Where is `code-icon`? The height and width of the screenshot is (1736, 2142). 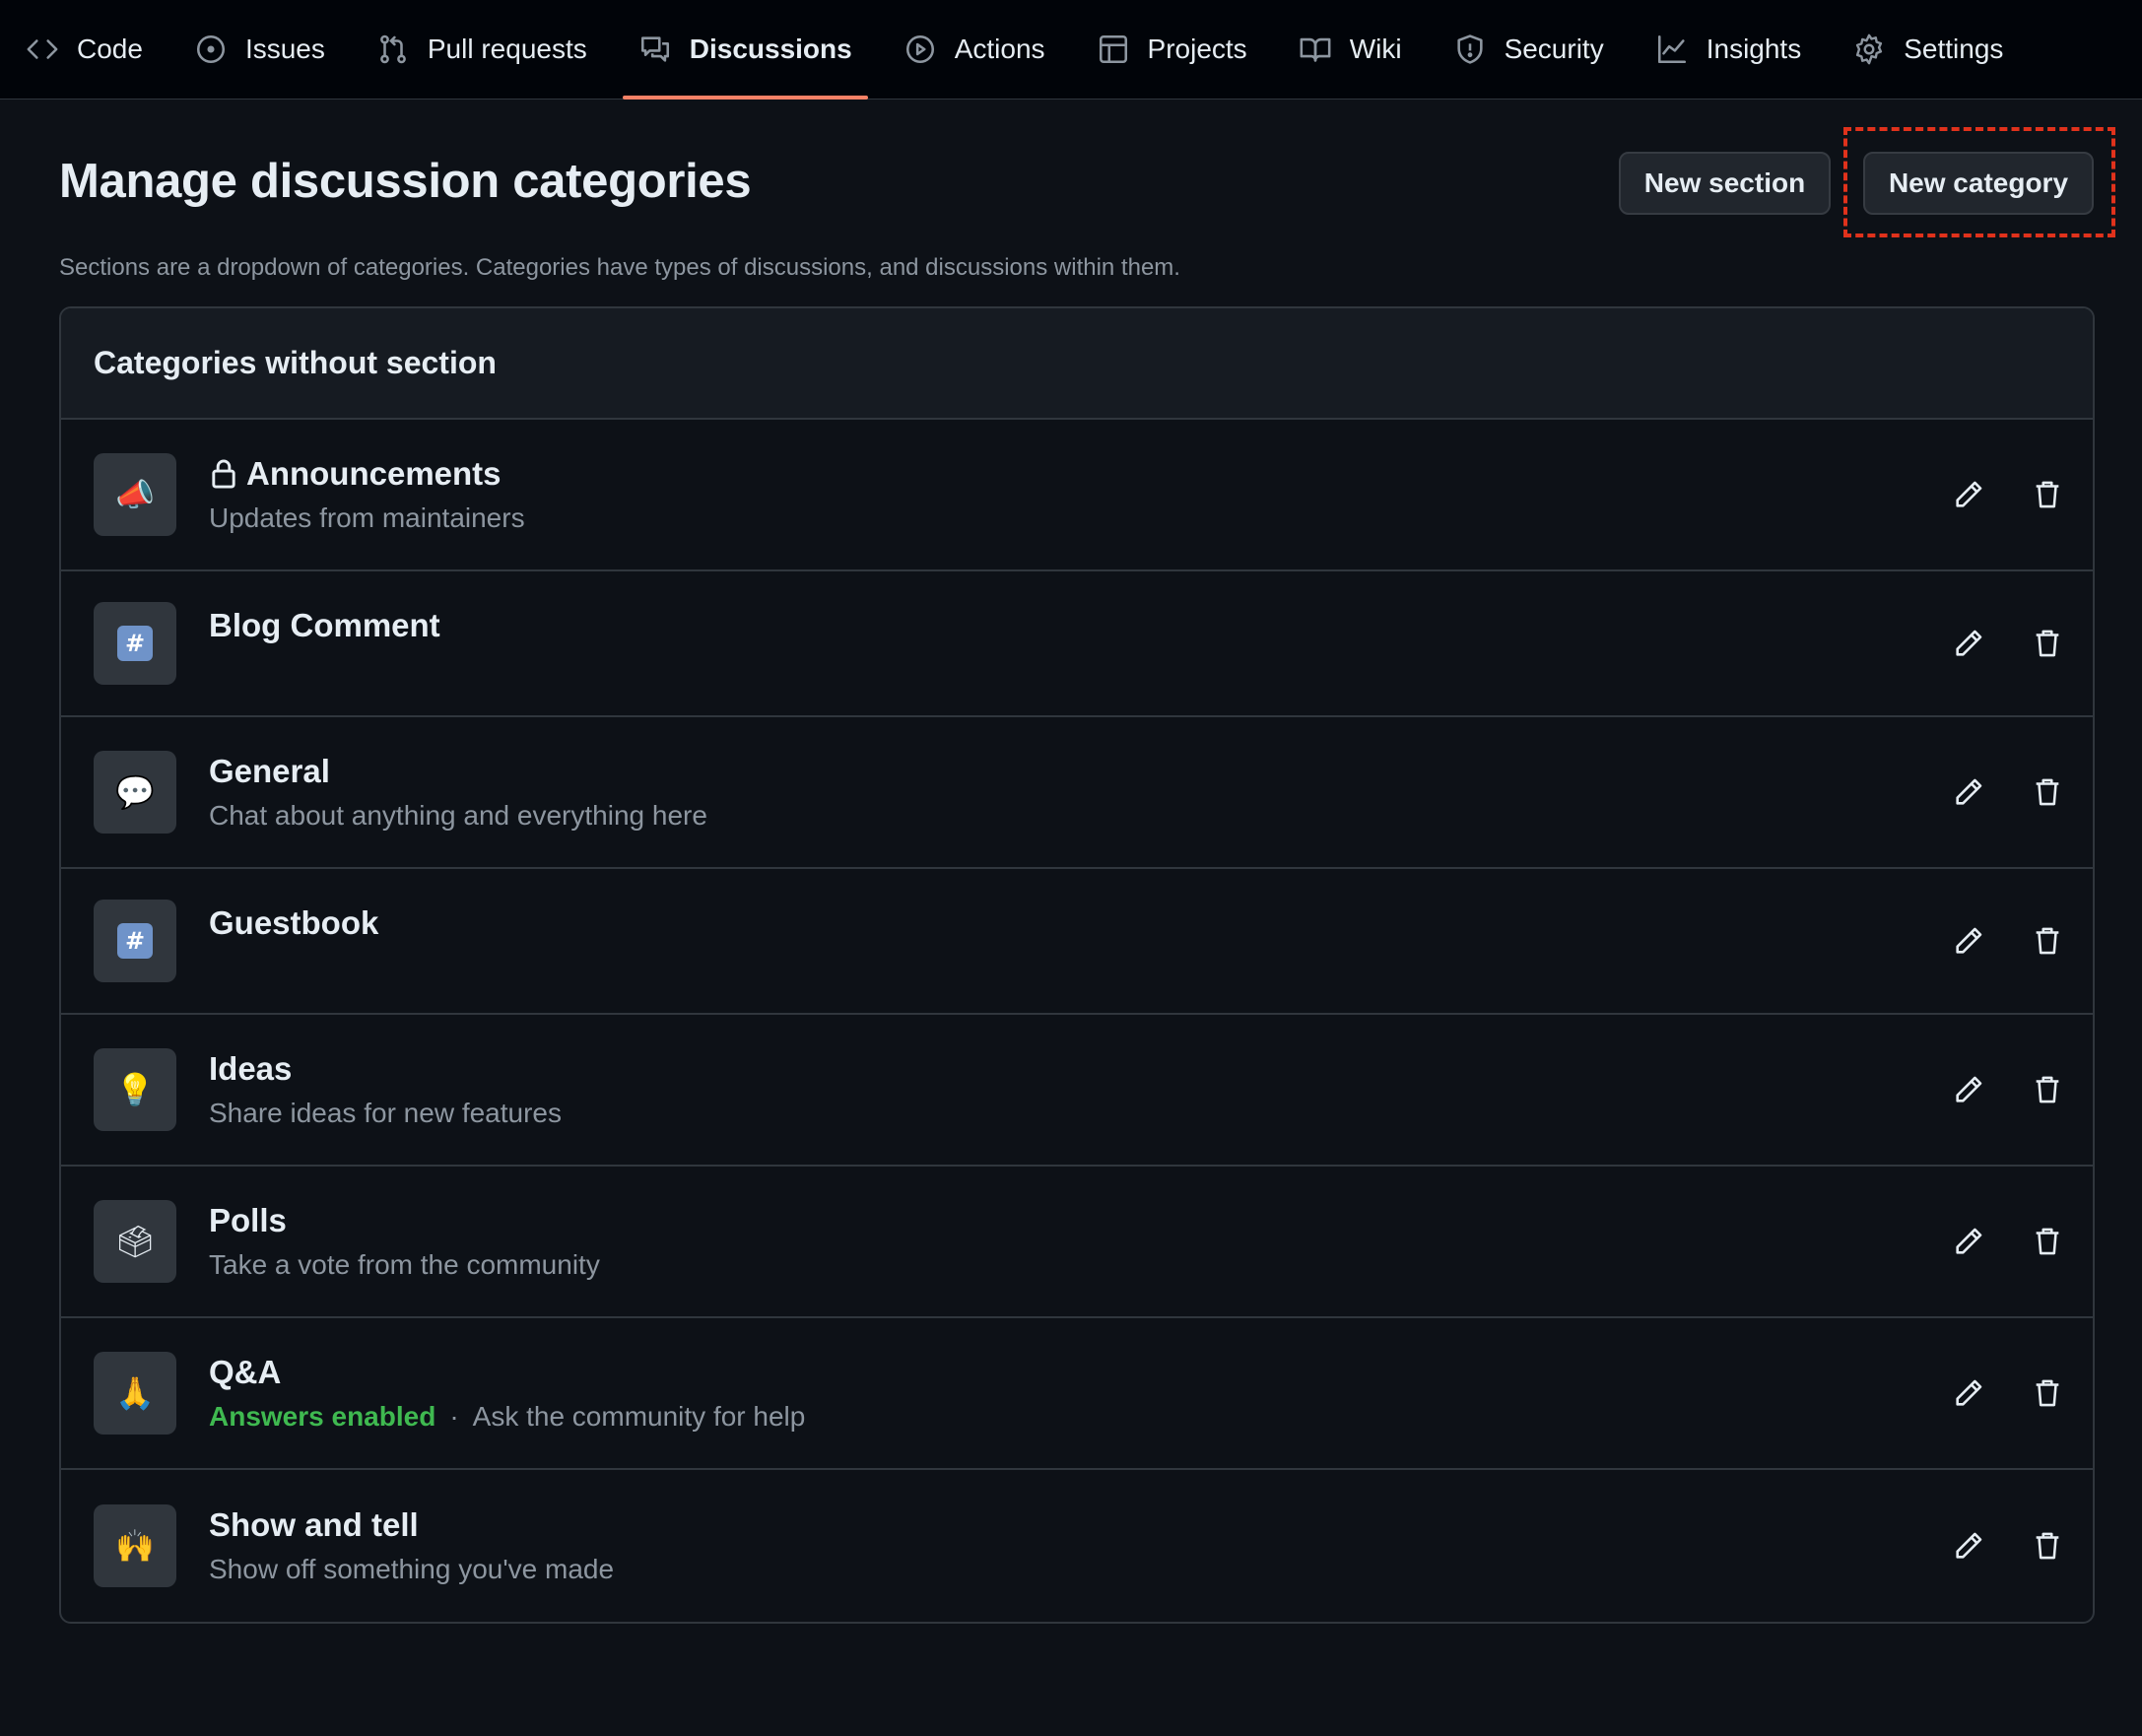 code-icon is located at coordinates (42, 49).